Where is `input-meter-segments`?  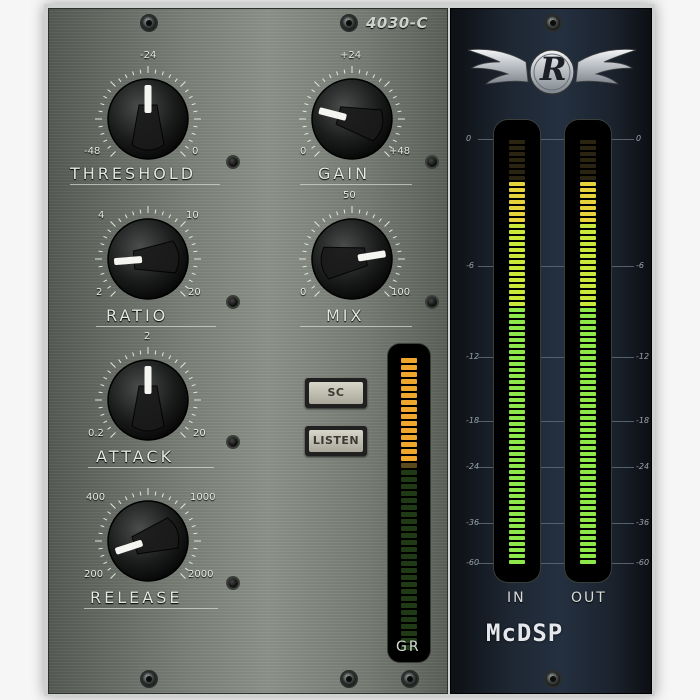 input-meter-segments is located at coordinates (517, 352).